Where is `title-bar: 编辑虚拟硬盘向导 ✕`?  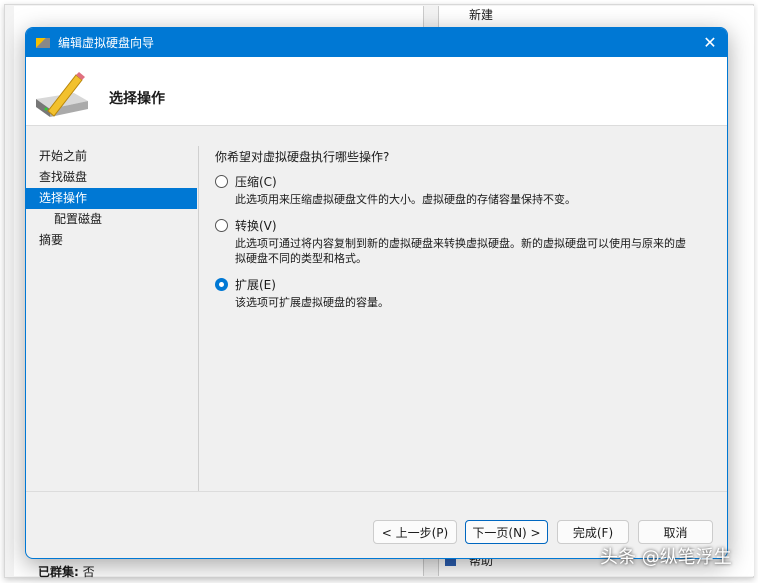 title-bar: 编辑虚拟硬盘向导 ✕ is located at coordinates (376, 42).